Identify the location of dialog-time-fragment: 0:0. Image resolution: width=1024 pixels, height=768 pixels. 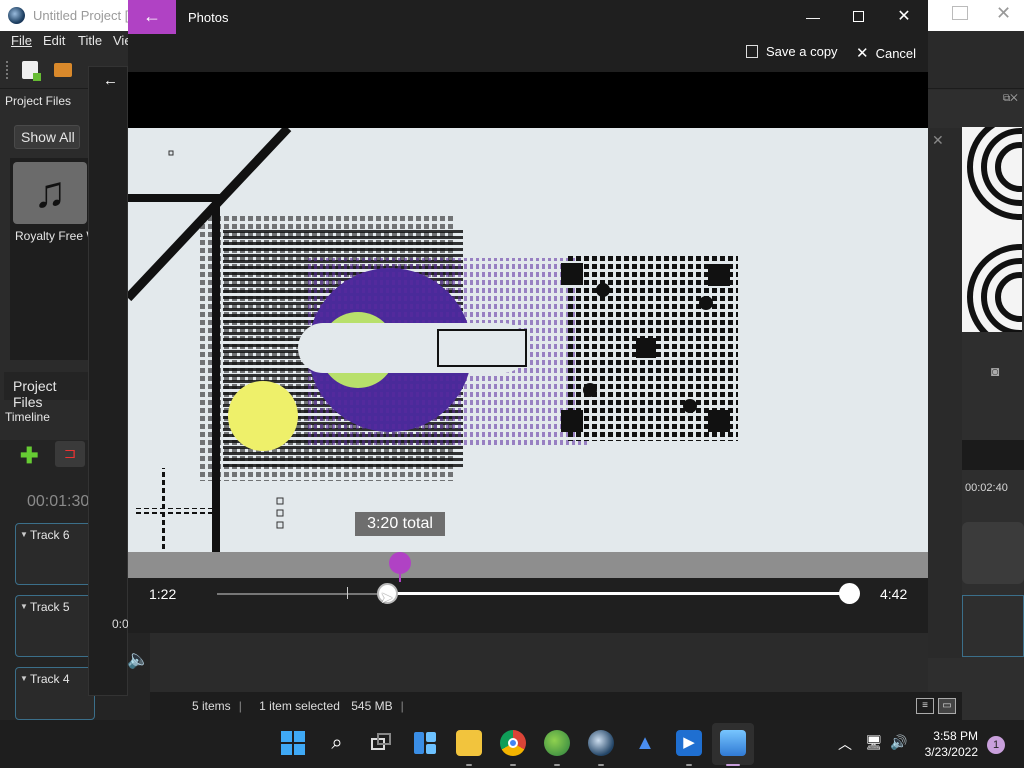
(120, 624).